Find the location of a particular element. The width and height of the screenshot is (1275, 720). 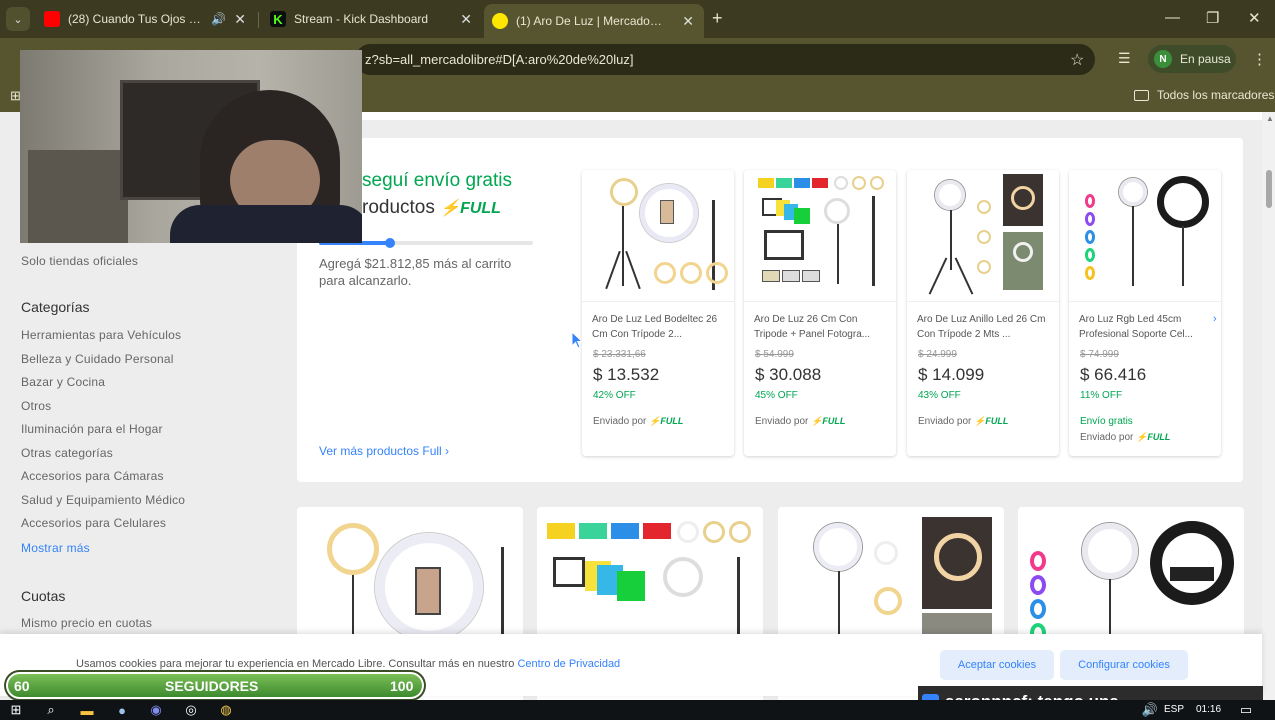

product-discount: 45% OFF is located at coordinates (776, 395).